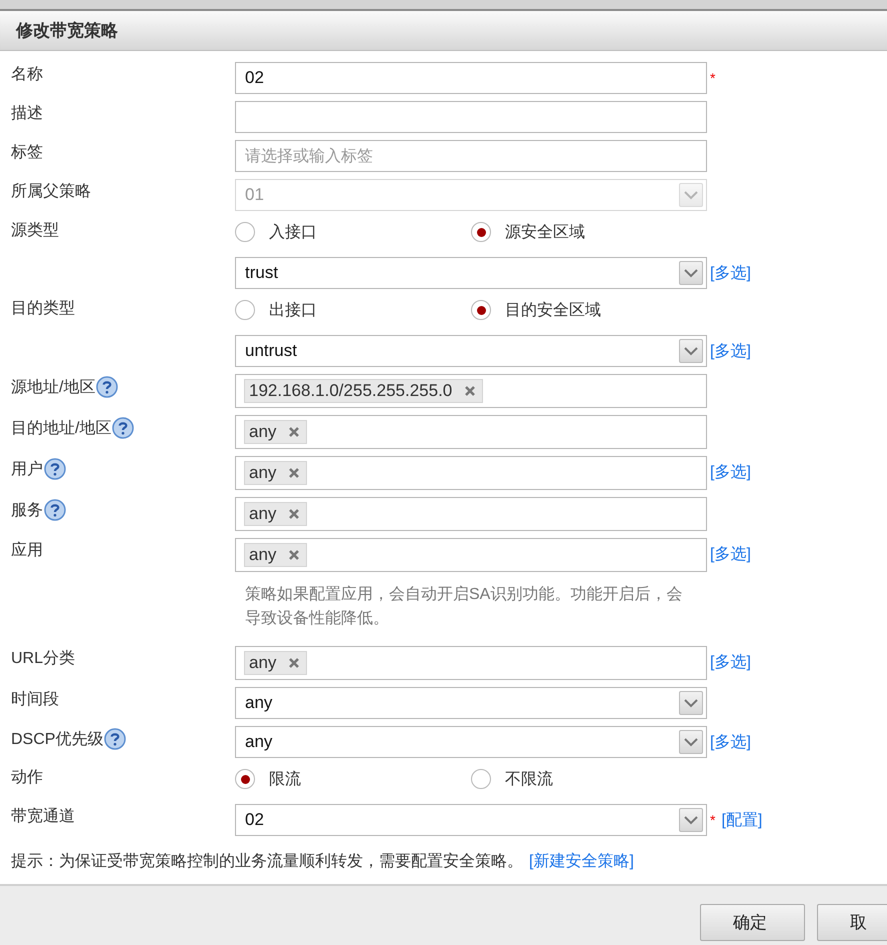 The width and height of the screenshot is (887, 945). Describe the element at coordinates (852, 922) in the screenshot. I see `dialog-button: 取` at that location.